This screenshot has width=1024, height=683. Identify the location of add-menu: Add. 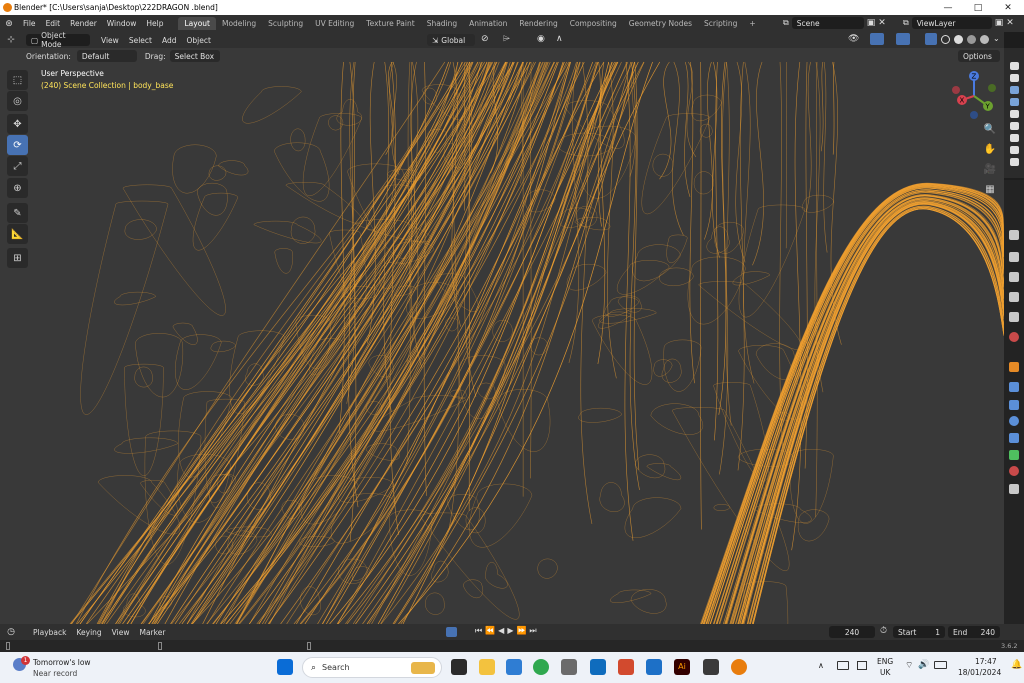
(169, 40).